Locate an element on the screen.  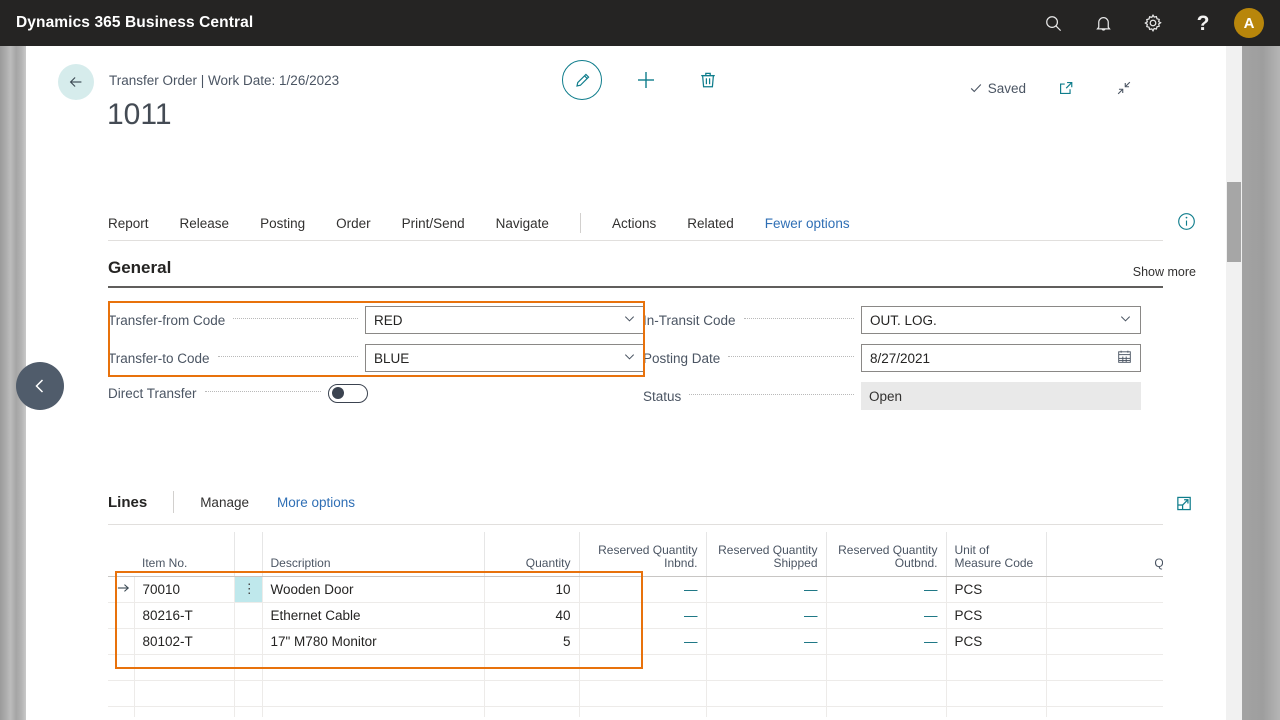
page-vertical-scrollbar is located at coordinates (1234, 383).